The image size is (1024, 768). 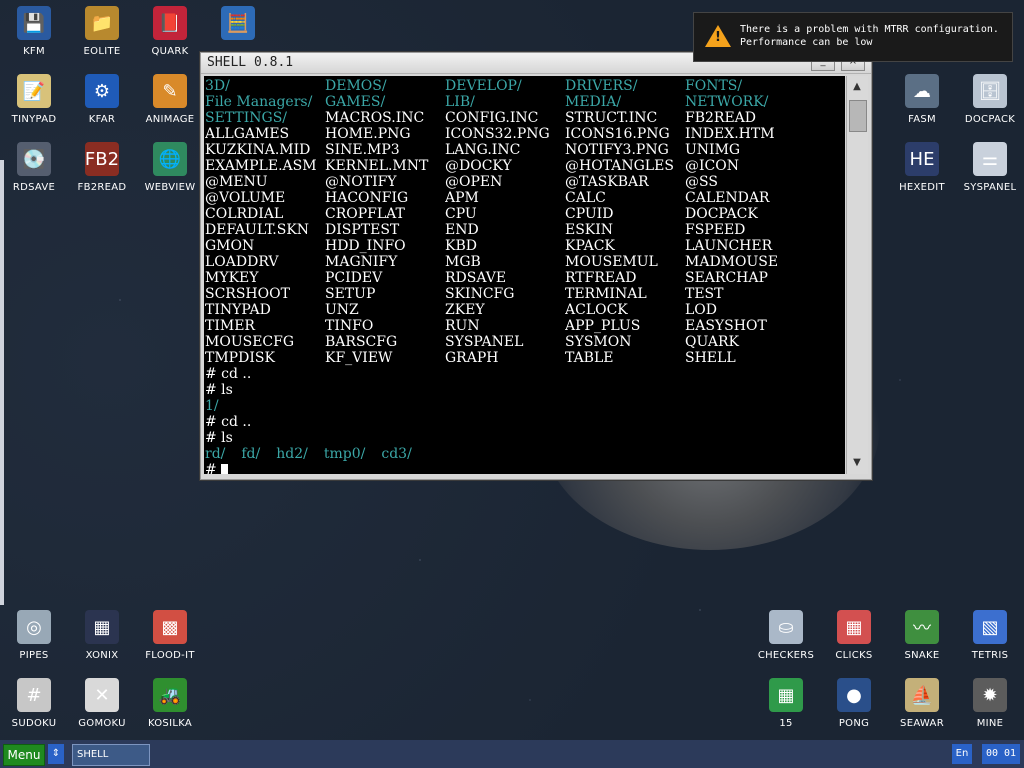 What do you see at coordinates (170, 170) in the screenshot?
I see `desktop-icon-webview: 🌐 WEBVIEW` at bounding box center [170, 170].